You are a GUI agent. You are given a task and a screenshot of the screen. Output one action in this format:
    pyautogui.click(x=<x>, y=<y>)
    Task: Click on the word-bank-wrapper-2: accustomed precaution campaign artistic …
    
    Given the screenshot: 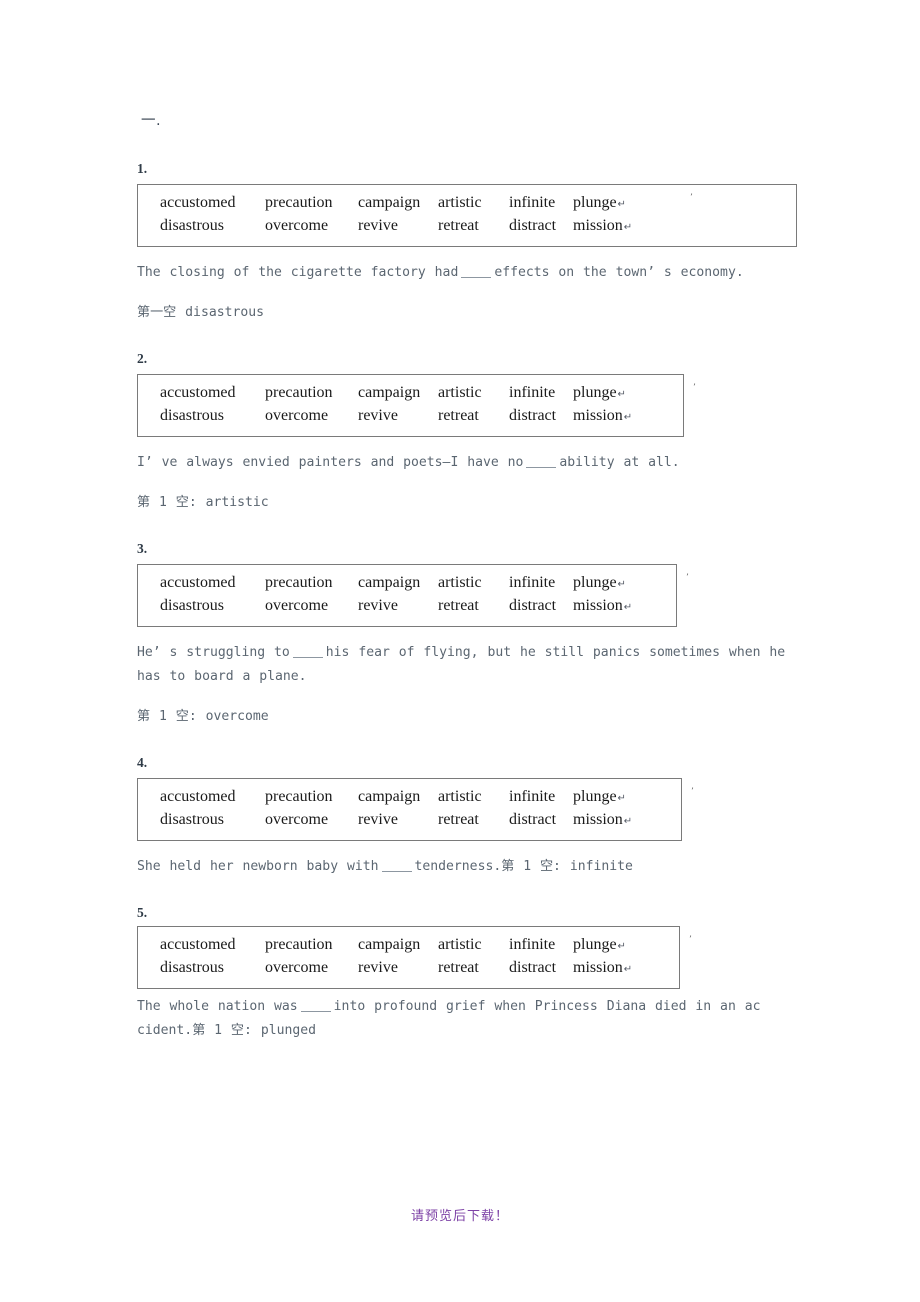 What is the action you would take?
    pyautogui.click(x=467, y=405)
    